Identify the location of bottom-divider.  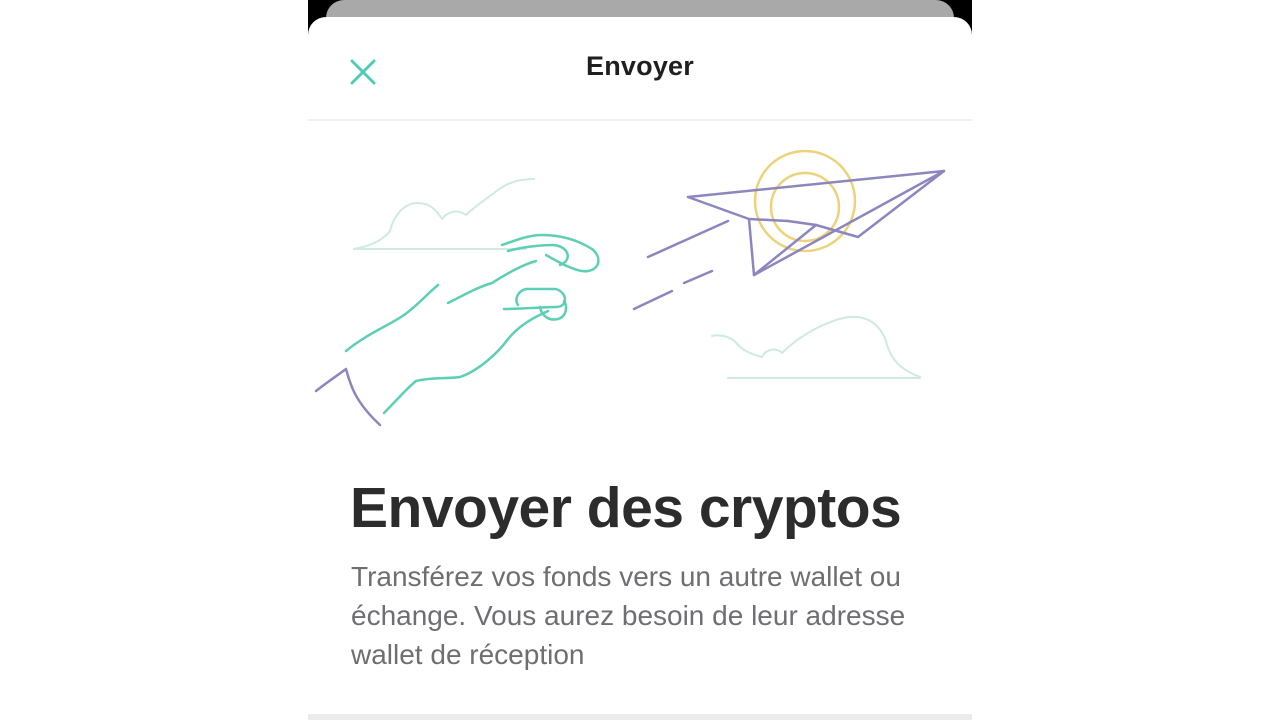
(640, 717).